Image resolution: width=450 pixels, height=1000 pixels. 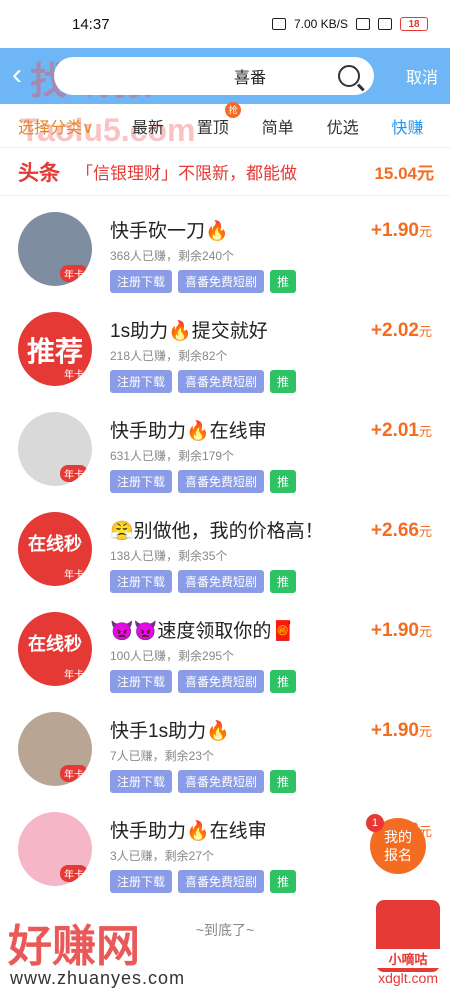 I want to click on my-signup-button: 1 我的 报名, so click(x=396, y=844).